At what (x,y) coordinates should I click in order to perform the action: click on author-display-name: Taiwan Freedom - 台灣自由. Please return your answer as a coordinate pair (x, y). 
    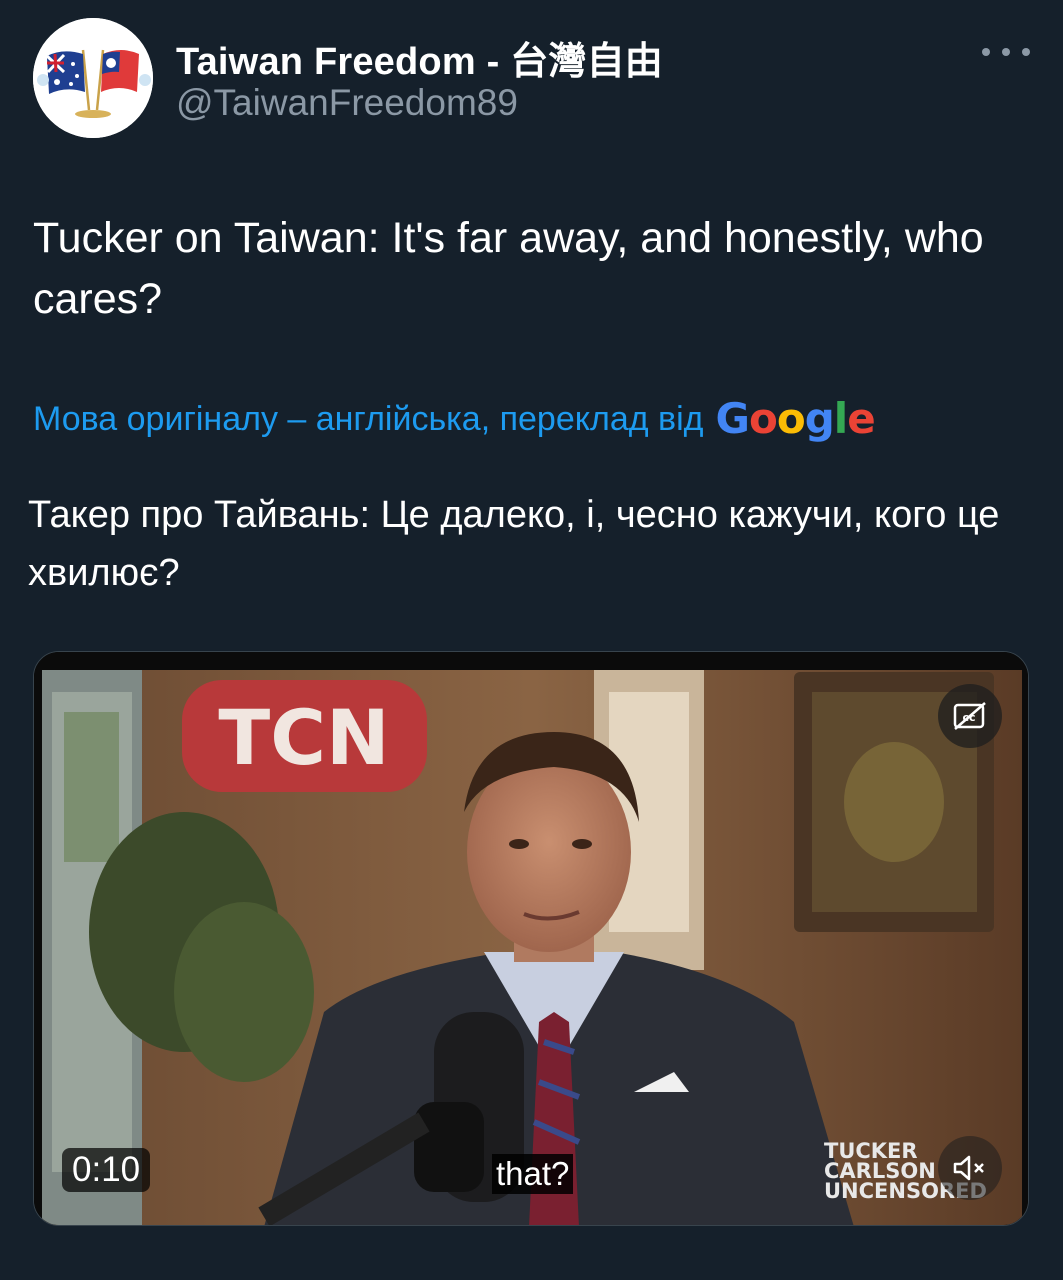
    Looking at the image, I should click on (419, 57).